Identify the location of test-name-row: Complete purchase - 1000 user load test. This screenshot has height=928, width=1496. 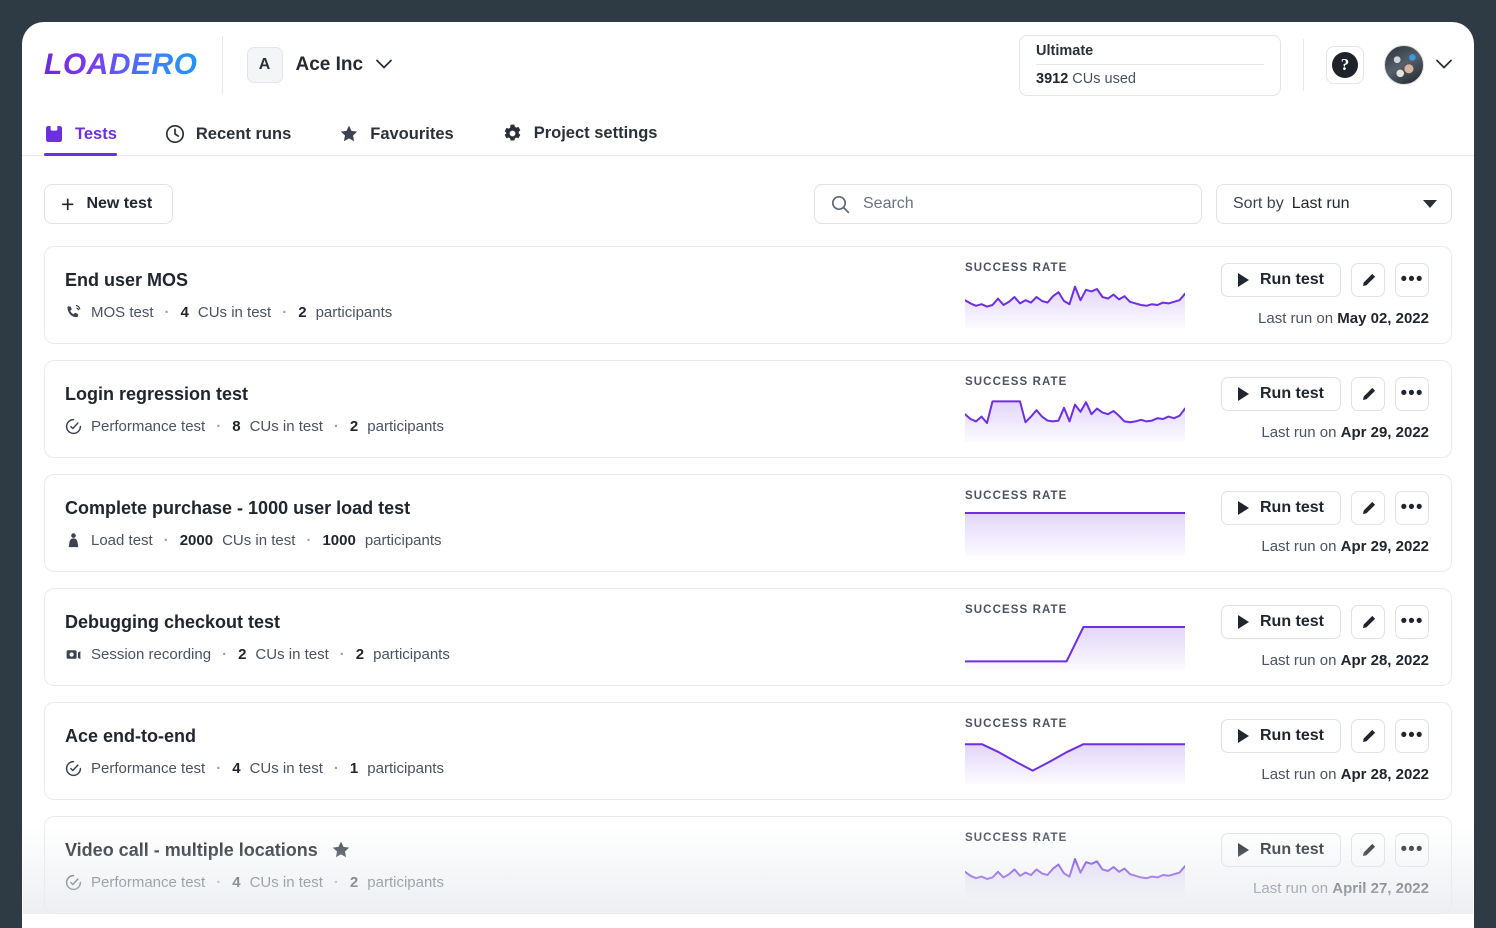
(515, 508).